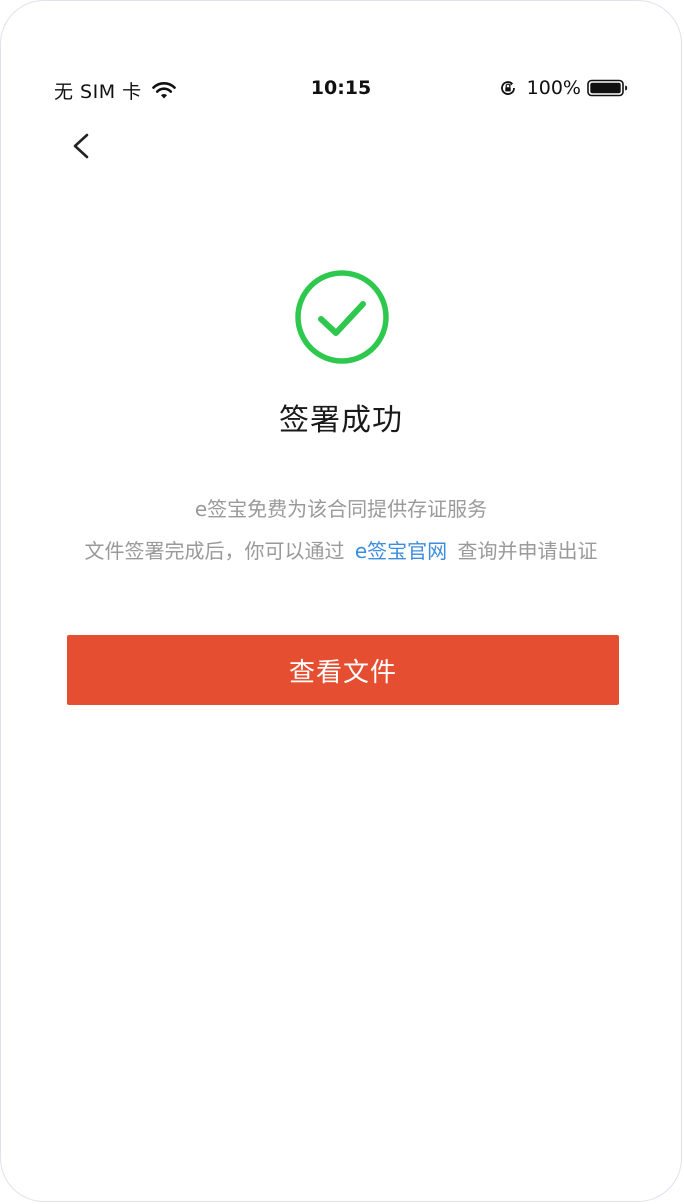  I want to click on description-suffix: 查询并申请出证, so click(527, 551).